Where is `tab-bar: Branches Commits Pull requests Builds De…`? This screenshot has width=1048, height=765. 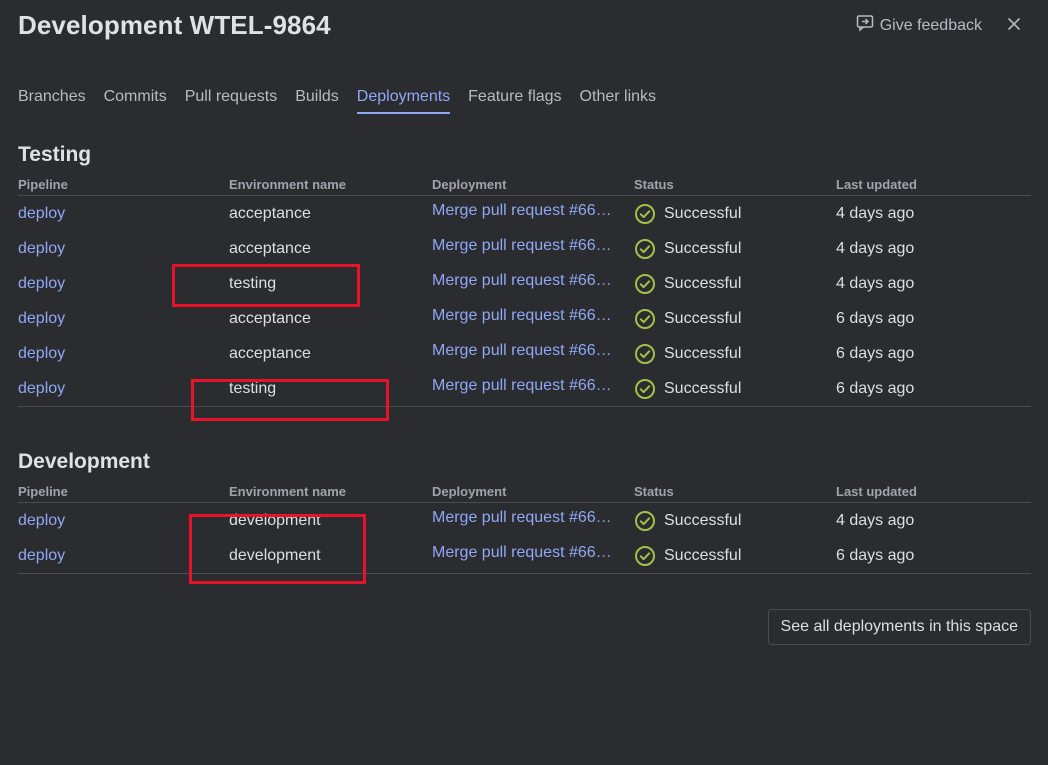 tab-bar: Branches Commits Pull requests Builds De… is located at coordinates (337, 101).